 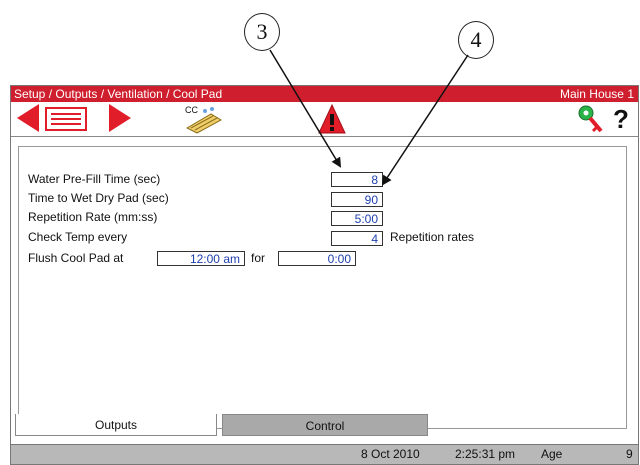 I want to click on cc-text: CC, so click(x=191, y=110).